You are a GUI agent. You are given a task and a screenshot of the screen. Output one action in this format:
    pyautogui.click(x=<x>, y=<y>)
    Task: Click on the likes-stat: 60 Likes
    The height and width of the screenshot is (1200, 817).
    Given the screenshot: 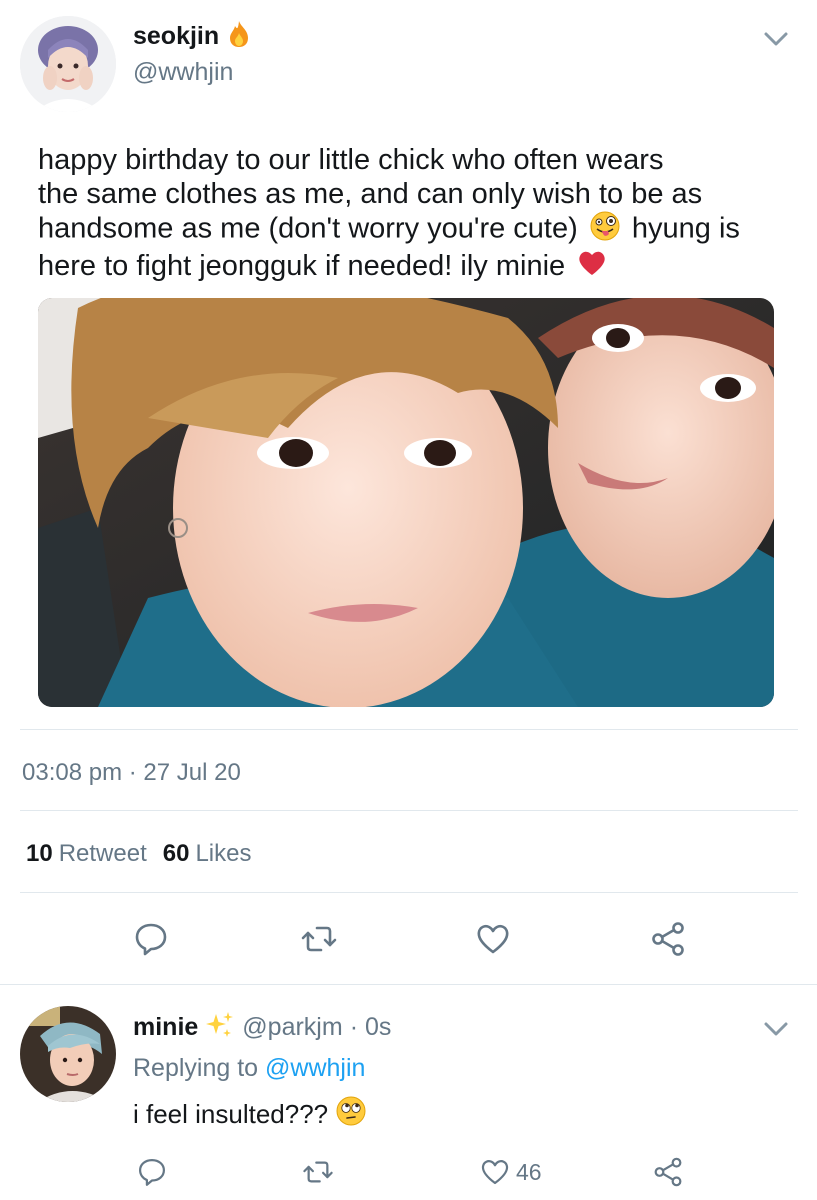 What is the action you would take?
    pyautogui.click(x=207, y=854)
    